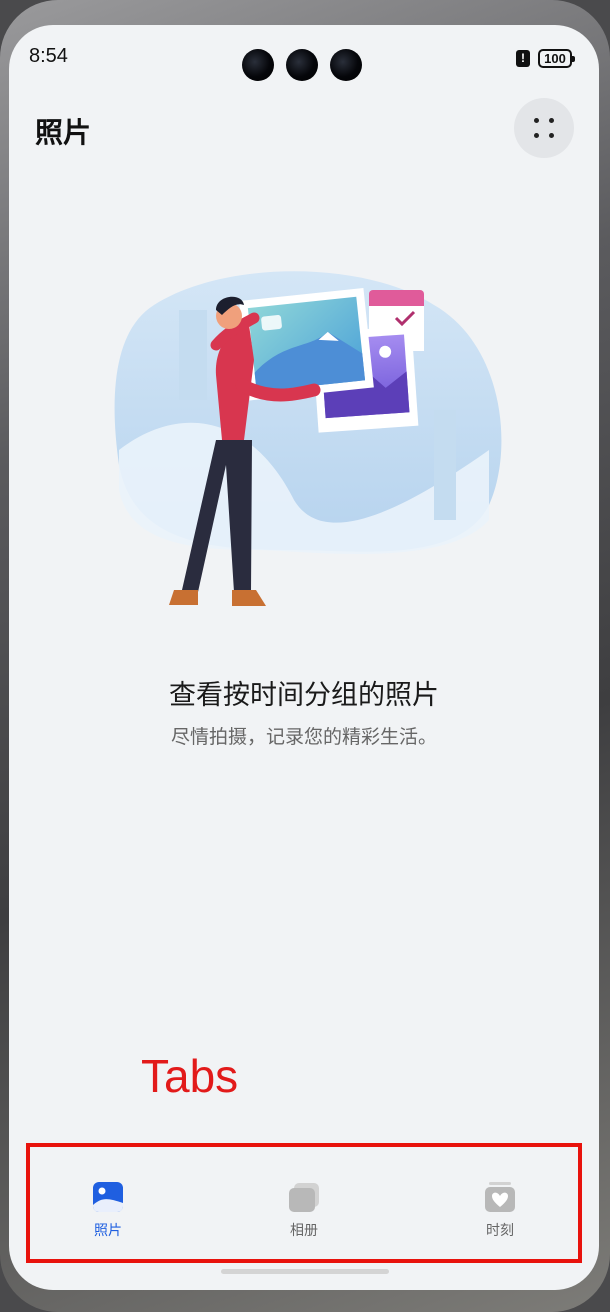 This screenshot has width=610, height=1312. I want to click on empty-state-title: 查看按时间分组的照片, so click(304, 695).